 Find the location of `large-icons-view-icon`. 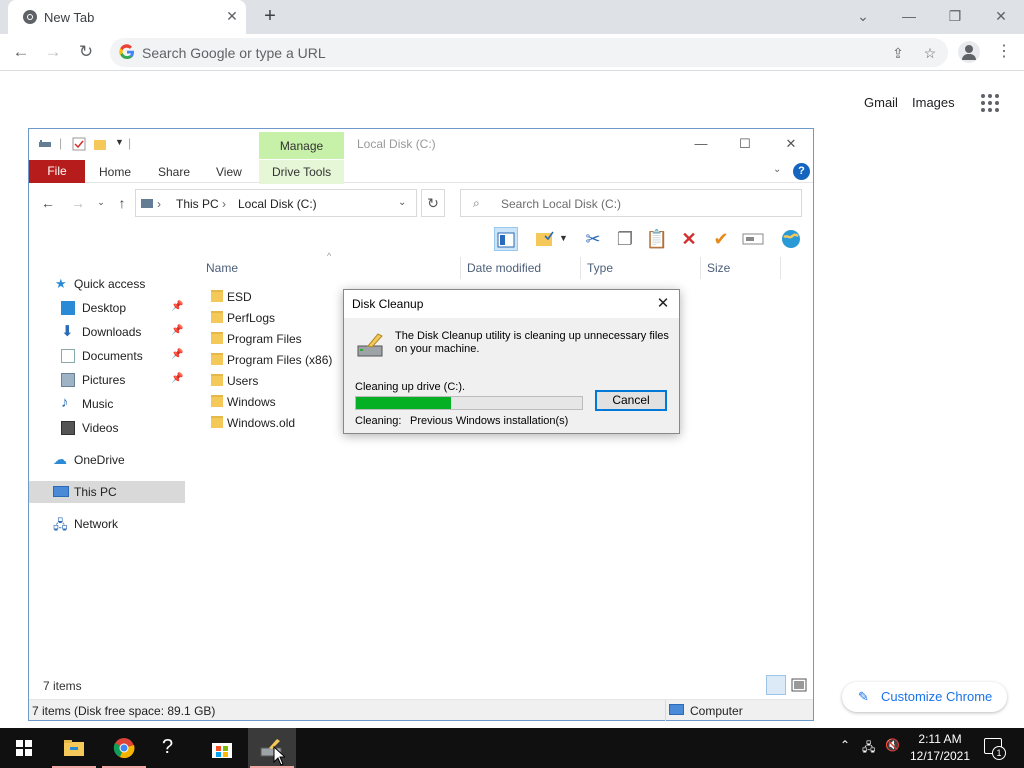

large-icons-view-icon is located at coordinates (798, 685).